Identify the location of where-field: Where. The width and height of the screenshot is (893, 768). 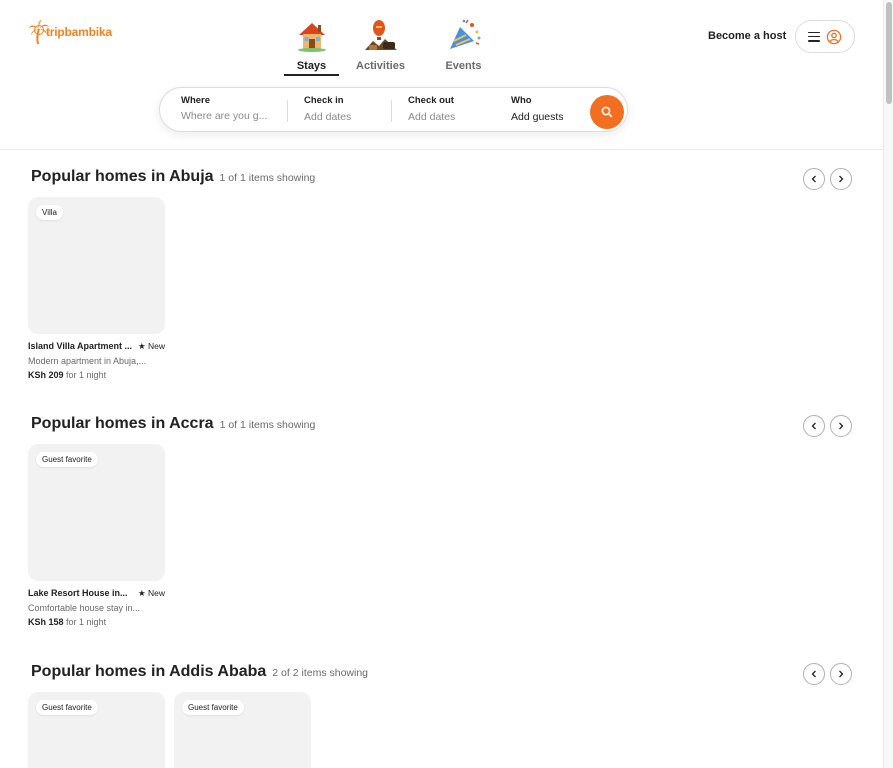
(226, 109).